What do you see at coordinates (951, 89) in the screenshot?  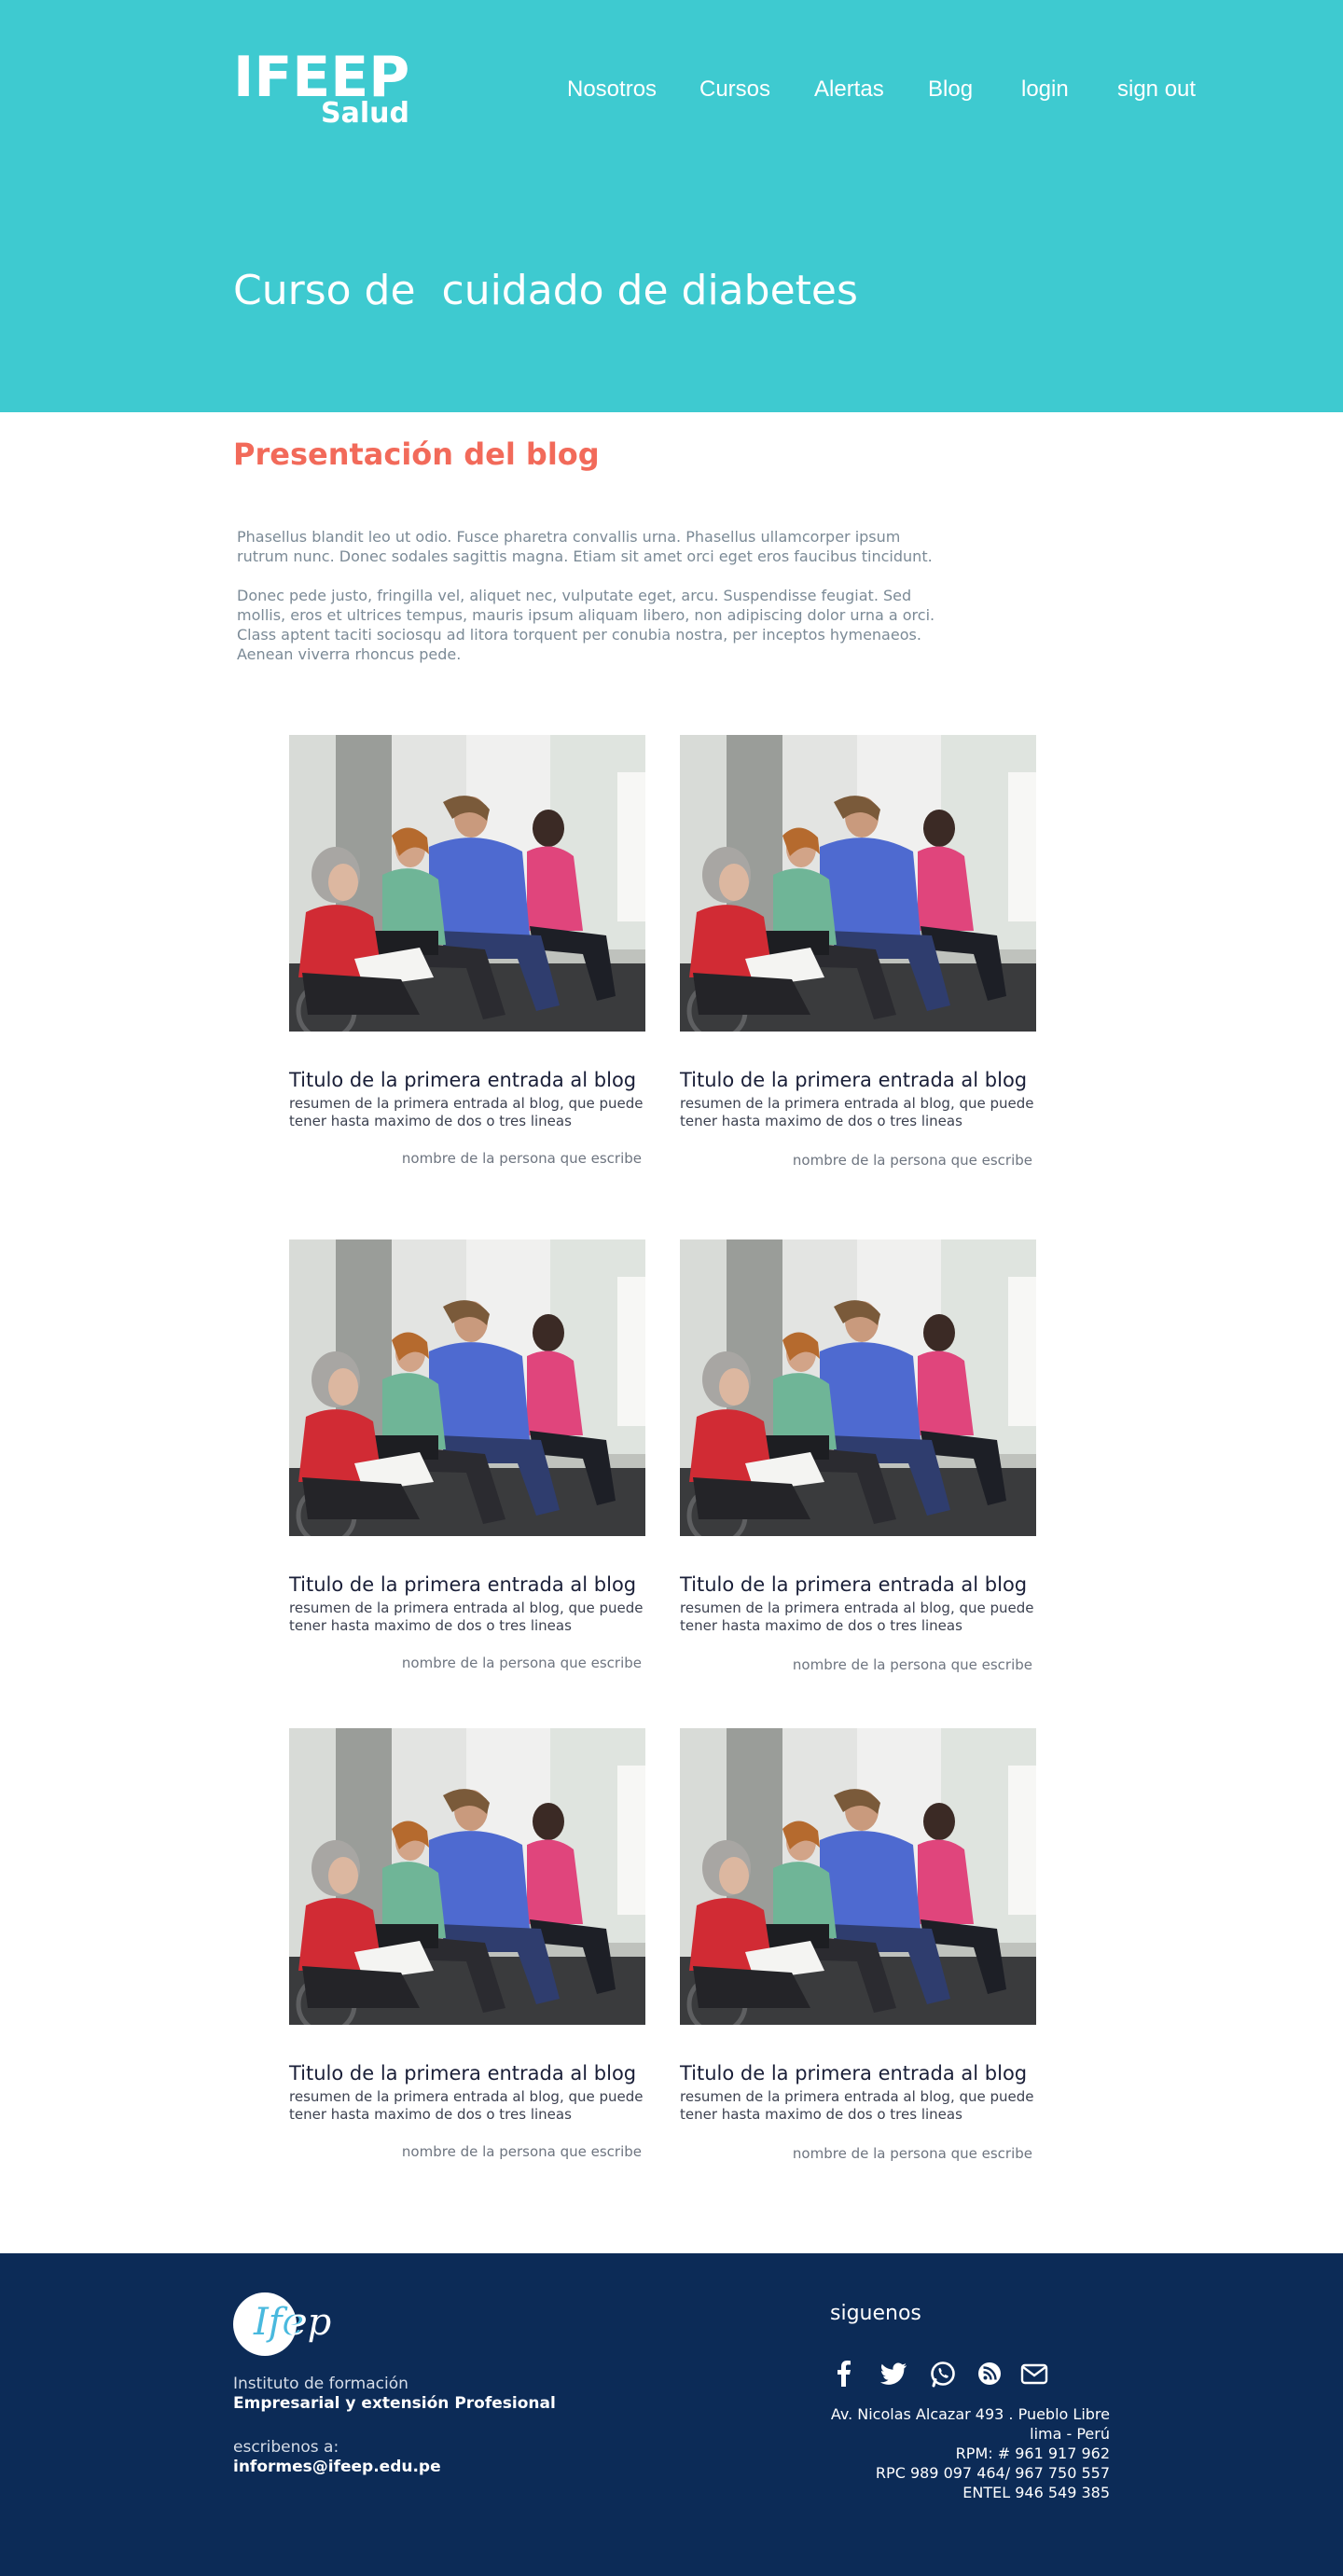 I see `nav-blog: Blog` at bounding box center [951, 89].